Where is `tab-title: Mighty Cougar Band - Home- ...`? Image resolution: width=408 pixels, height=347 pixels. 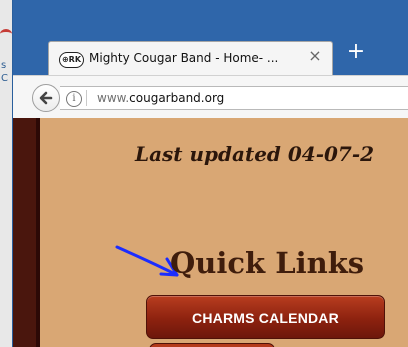 tab-title: Mighty Cougar Band - Home- ... is located at coordinates (184, 58).